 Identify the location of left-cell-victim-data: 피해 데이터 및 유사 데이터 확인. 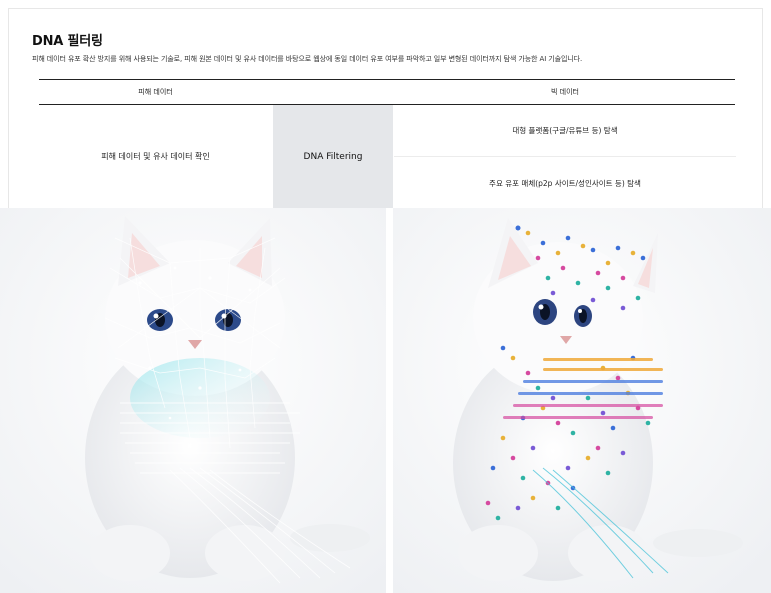
(155, 156).